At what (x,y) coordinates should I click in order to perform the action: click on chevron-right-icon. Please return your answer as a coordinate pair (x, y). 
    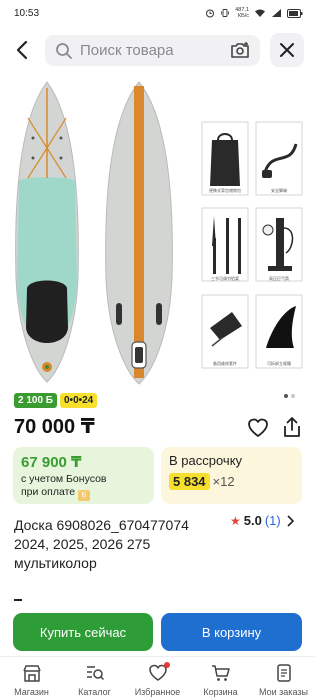
    Looking at the image, I should click on (290, 520).